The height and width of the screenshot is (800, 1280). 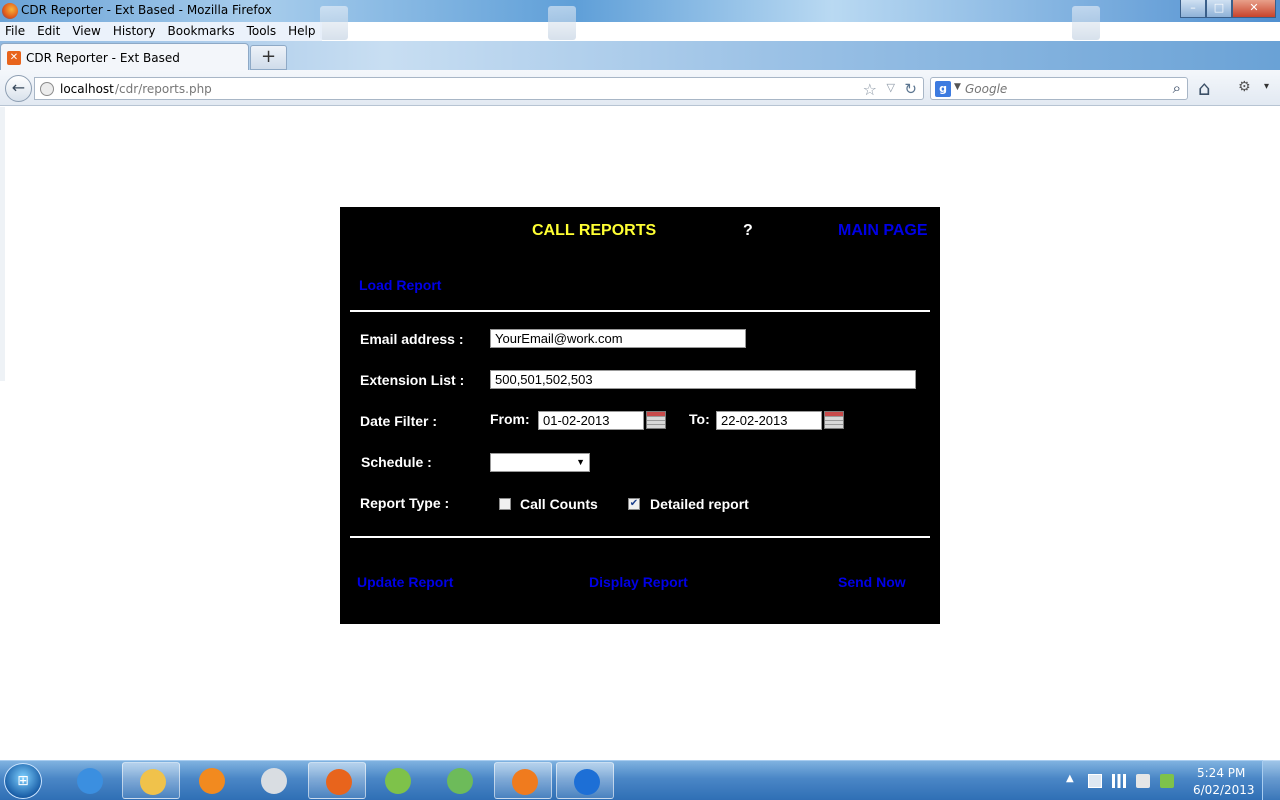 What do you see at coordinates (834, 420) in the screenshot?
I see `to-calendar-icon` at bounding box center [834, 420].